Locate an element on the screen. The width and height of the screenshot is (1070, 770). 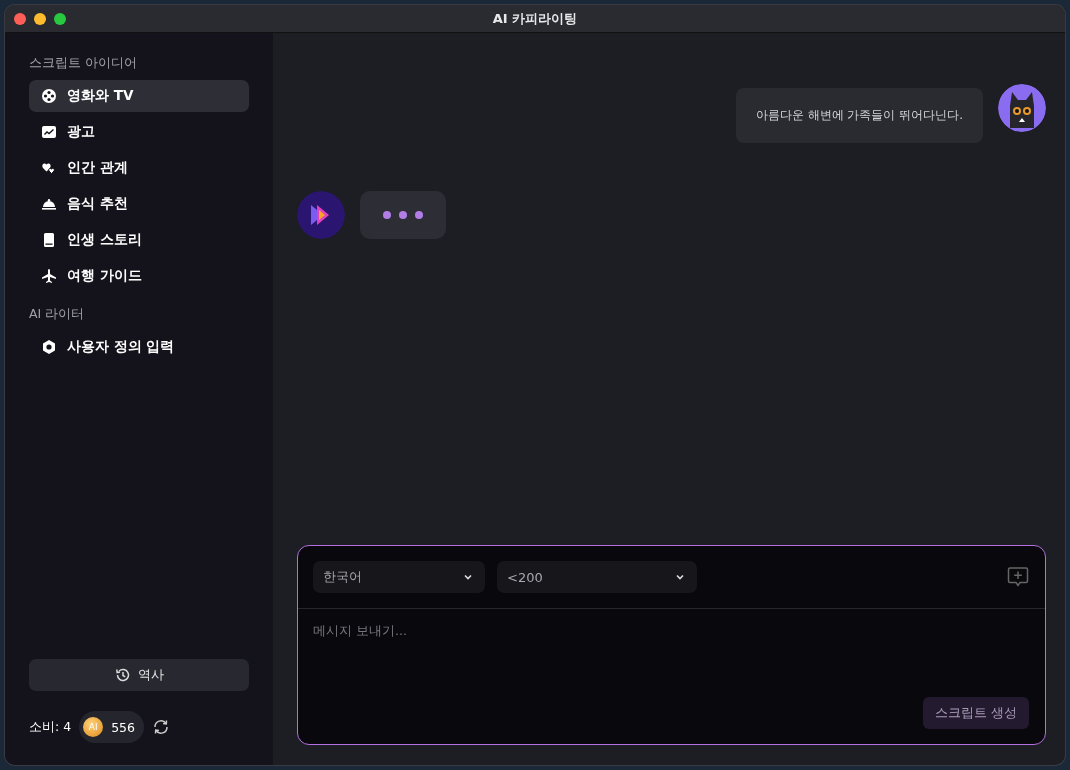
language-dropdown: 한국어 is located at coordinates (399, 577).